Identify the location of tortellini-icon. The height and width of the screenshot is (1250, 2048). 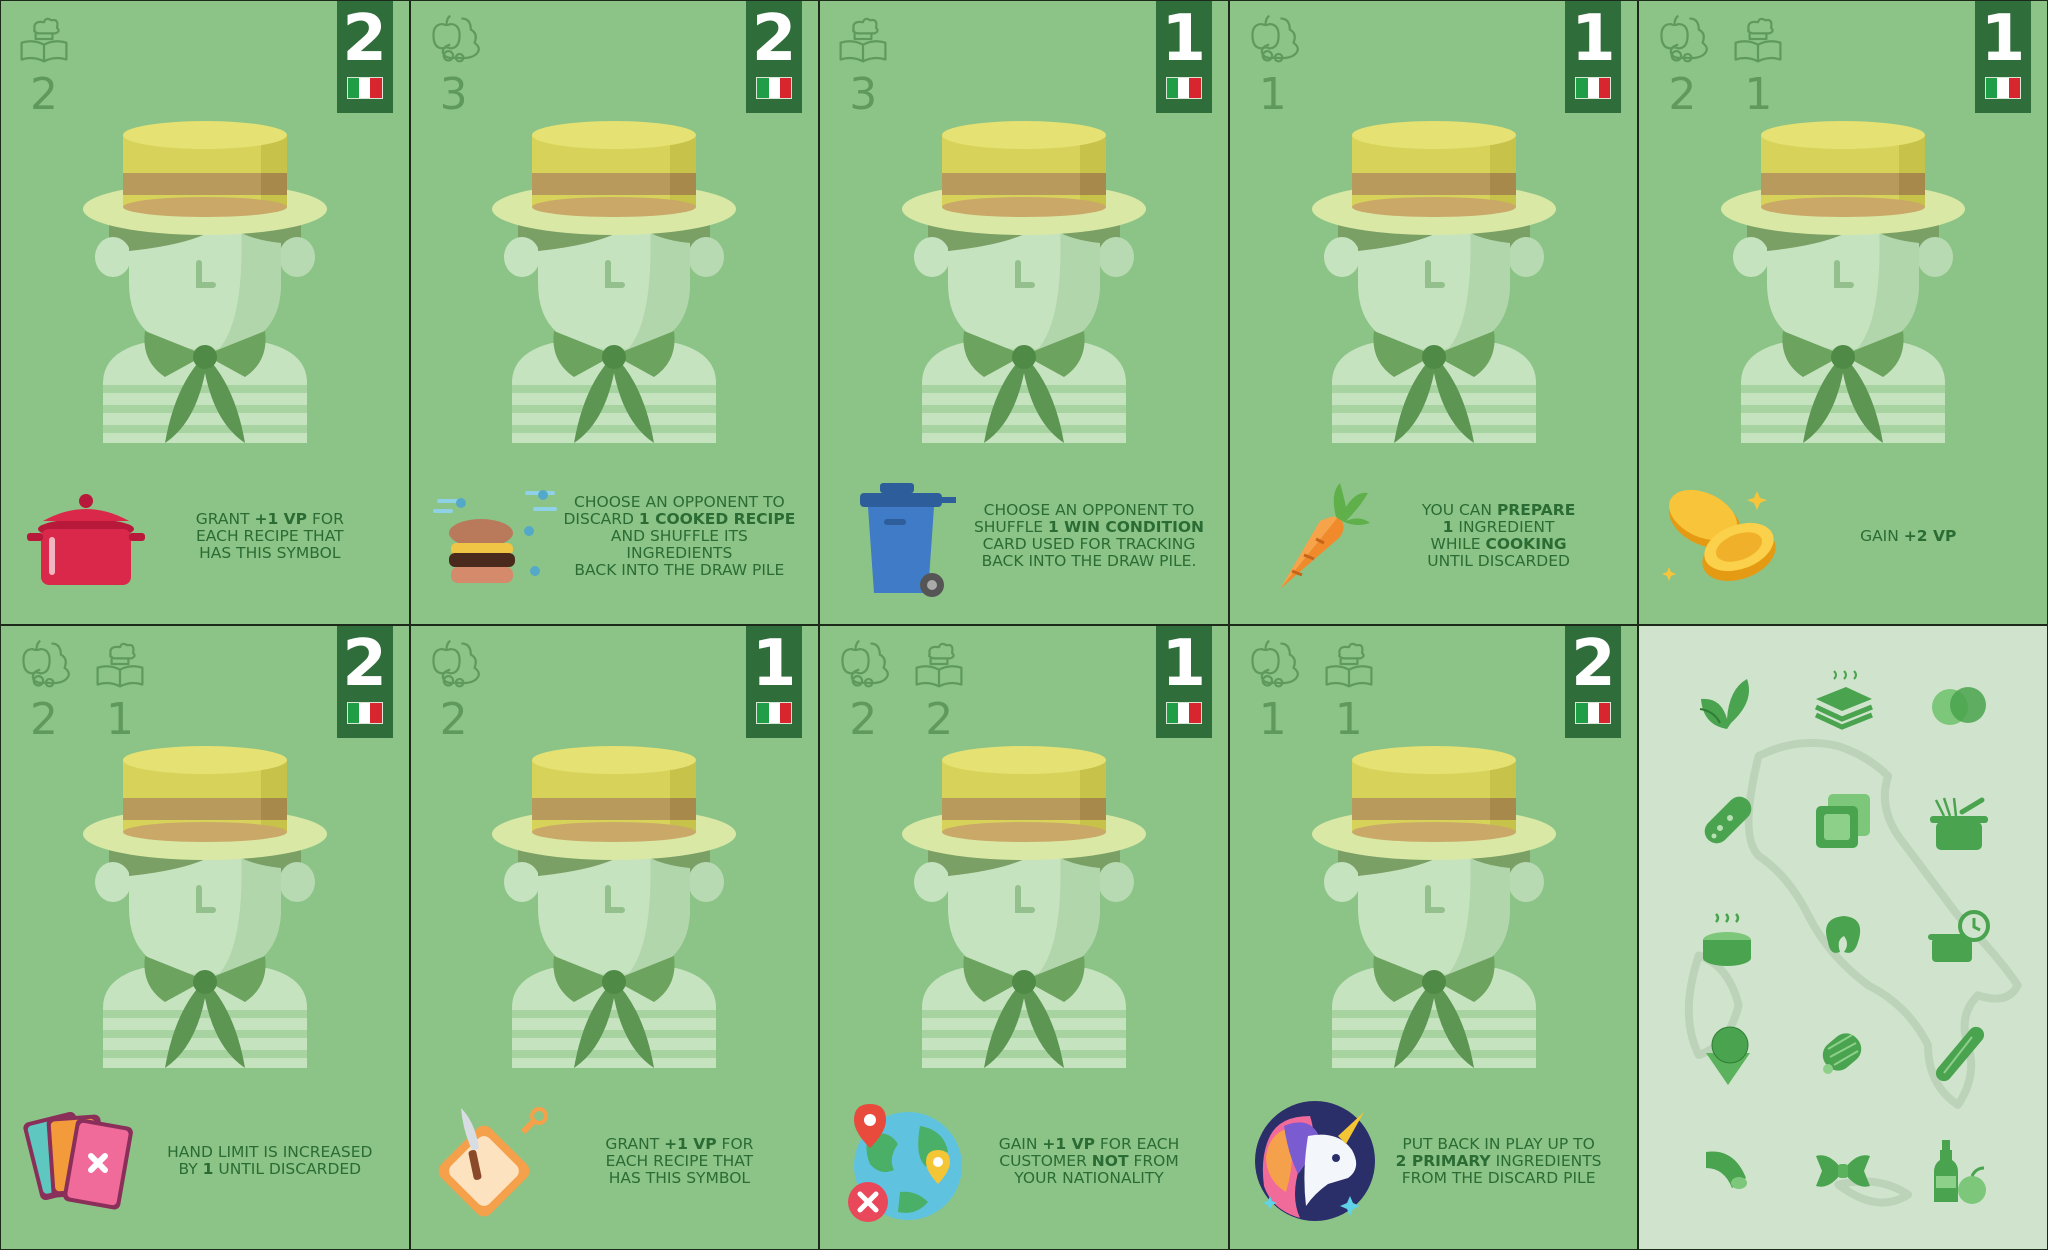
(1843, 937).